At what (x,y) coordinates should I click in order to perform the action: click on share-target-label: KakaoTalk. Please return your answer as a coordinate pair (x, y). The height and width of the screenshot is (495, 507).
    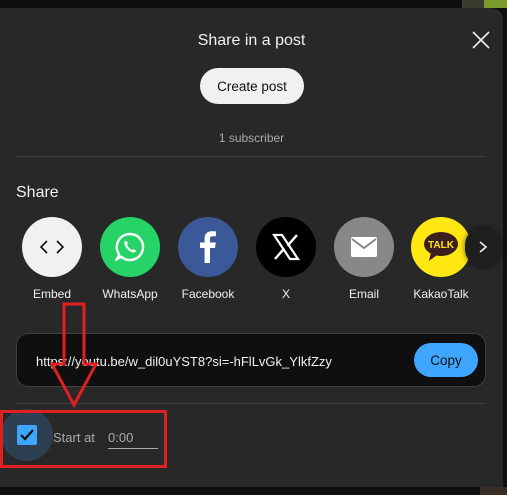
    Looking at the image, I should click on (441, 294).